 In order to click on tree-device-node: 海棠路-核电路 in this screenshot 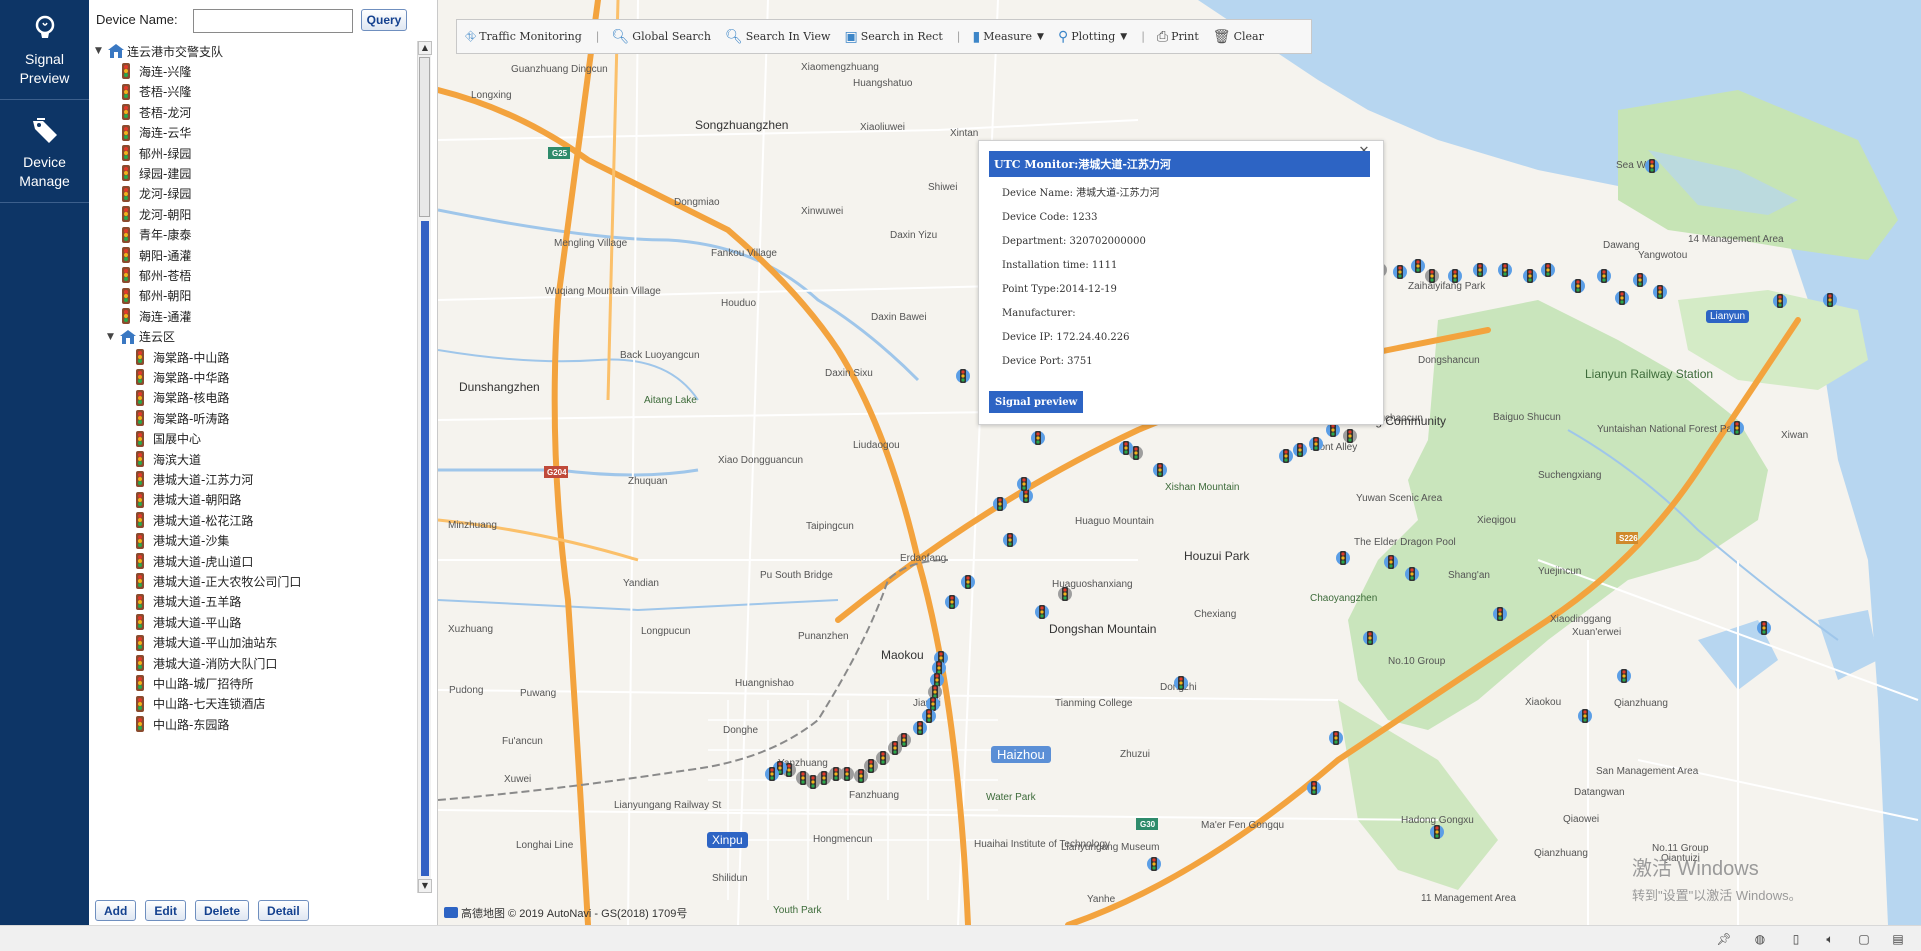, I will do `click(182, 398)`.